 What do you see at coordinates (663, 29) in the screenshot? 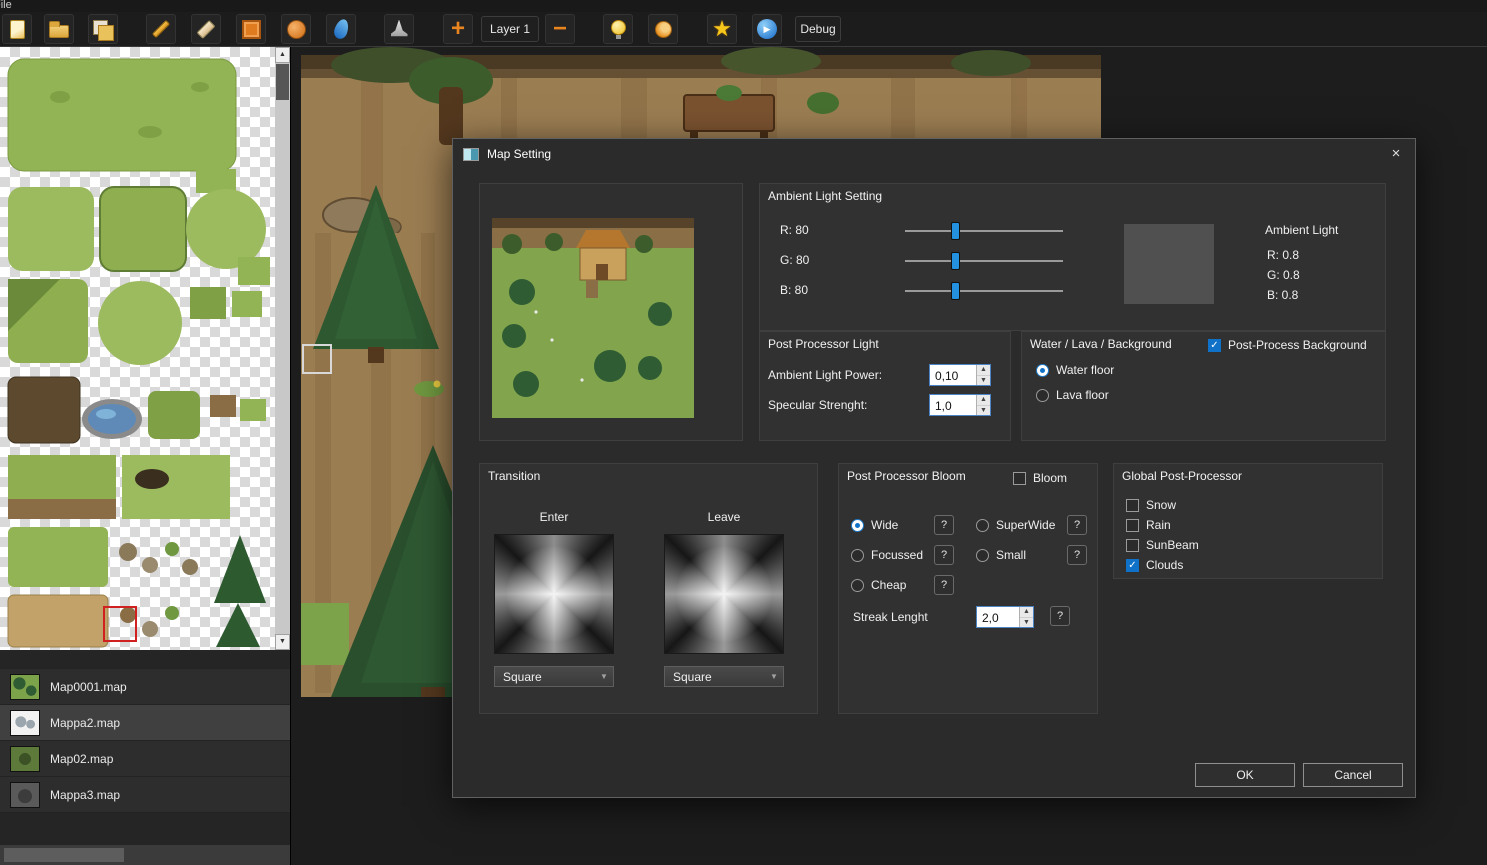
I see `ambient-light-button` at bounding box center [663, 29].